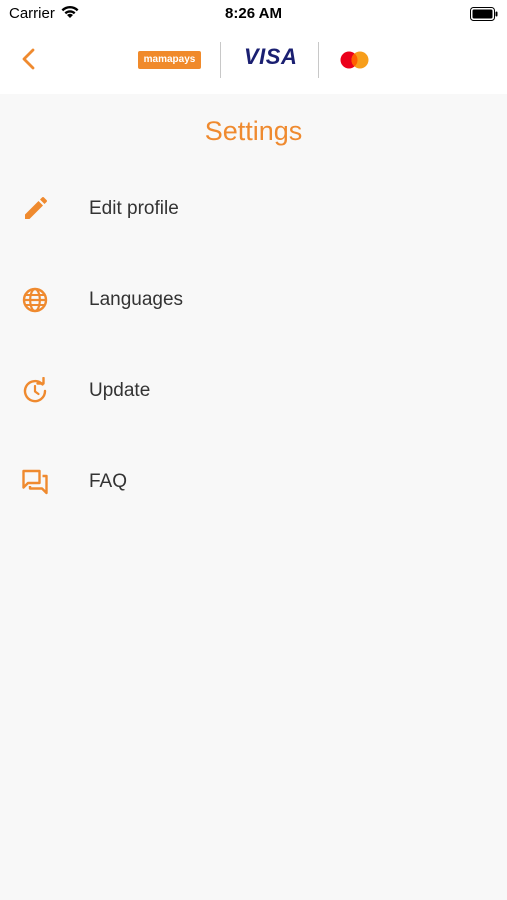 The image size is (507, 900). Describe the element at coordinates (253, 392) in the screenshot. I see `menu-item-update: Update` at that location.